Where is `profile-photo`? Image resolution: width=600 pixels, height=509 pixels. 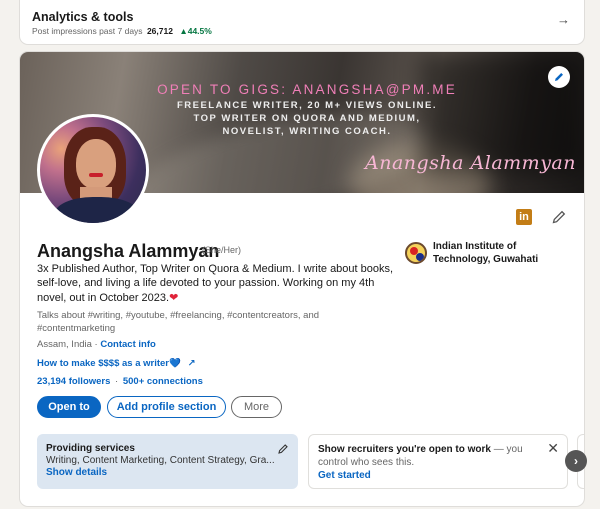
profile-photo is located at coordinates (93, 170).